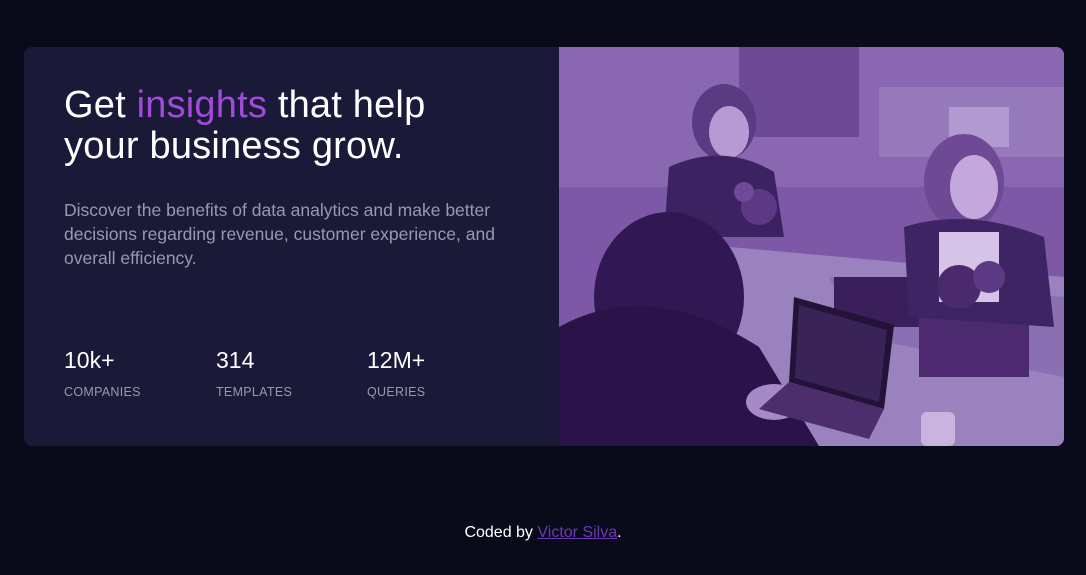  Describe the element at coordinates (202, 105) in the screenshot. I see `headline-accent: insights` at that location.